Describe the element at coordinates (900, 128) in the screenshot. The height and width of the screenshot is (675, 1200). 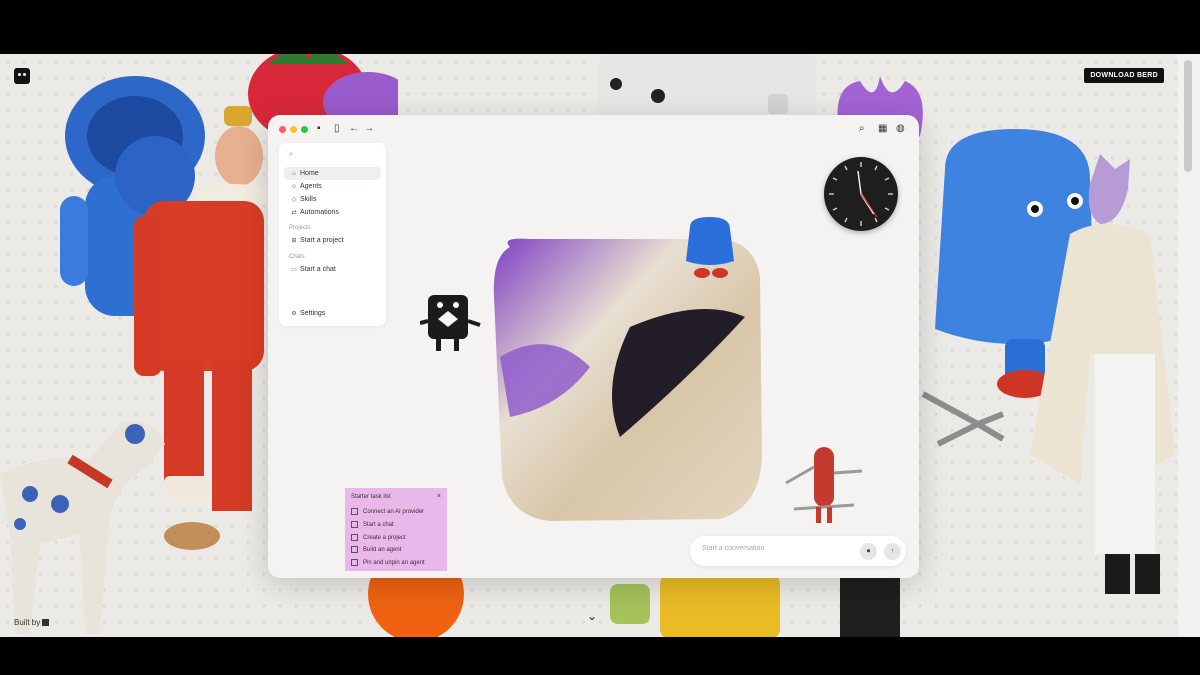
I see `globe-icon: ◍` at that location.